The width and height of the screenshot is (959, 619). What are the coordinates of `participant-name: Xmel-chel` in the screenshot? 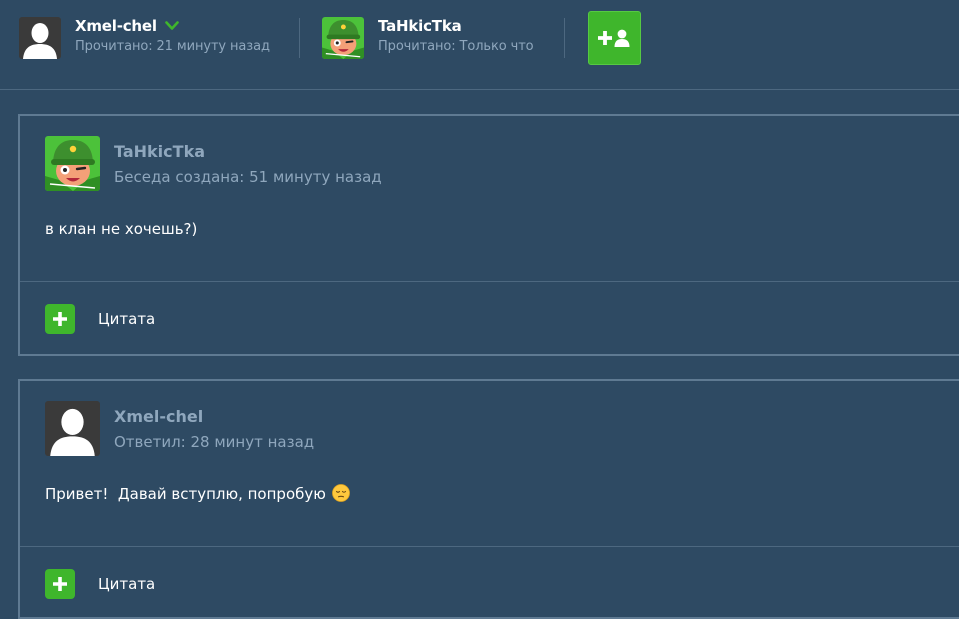 It's located at (127, 26).